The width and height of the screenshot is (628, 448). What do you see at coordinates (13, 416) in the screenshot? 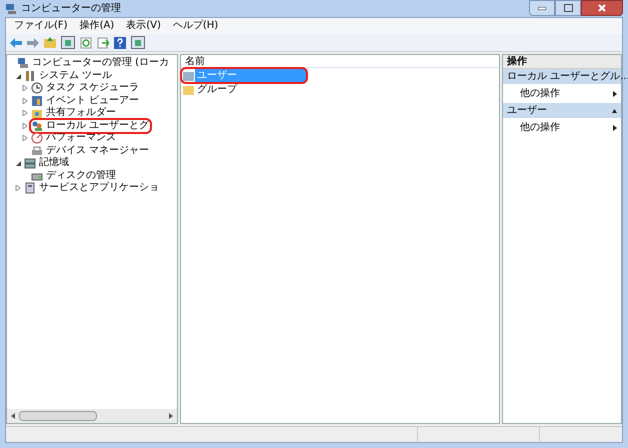
I see `scroll-left-icon` at bounding box center [13, 416].